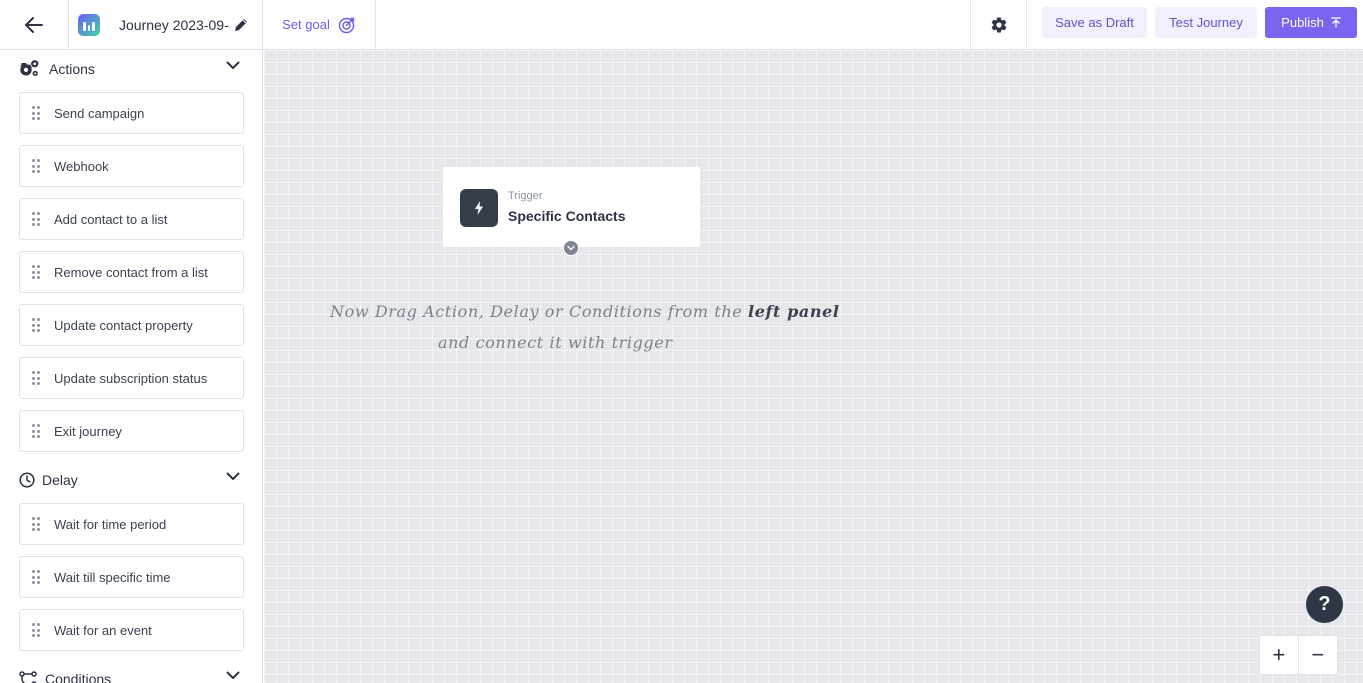 Image resolution: width=1363 pixels, height=683 pixels. I want to click on action-item-exit-journey: Exit journey, so click(131, 431).